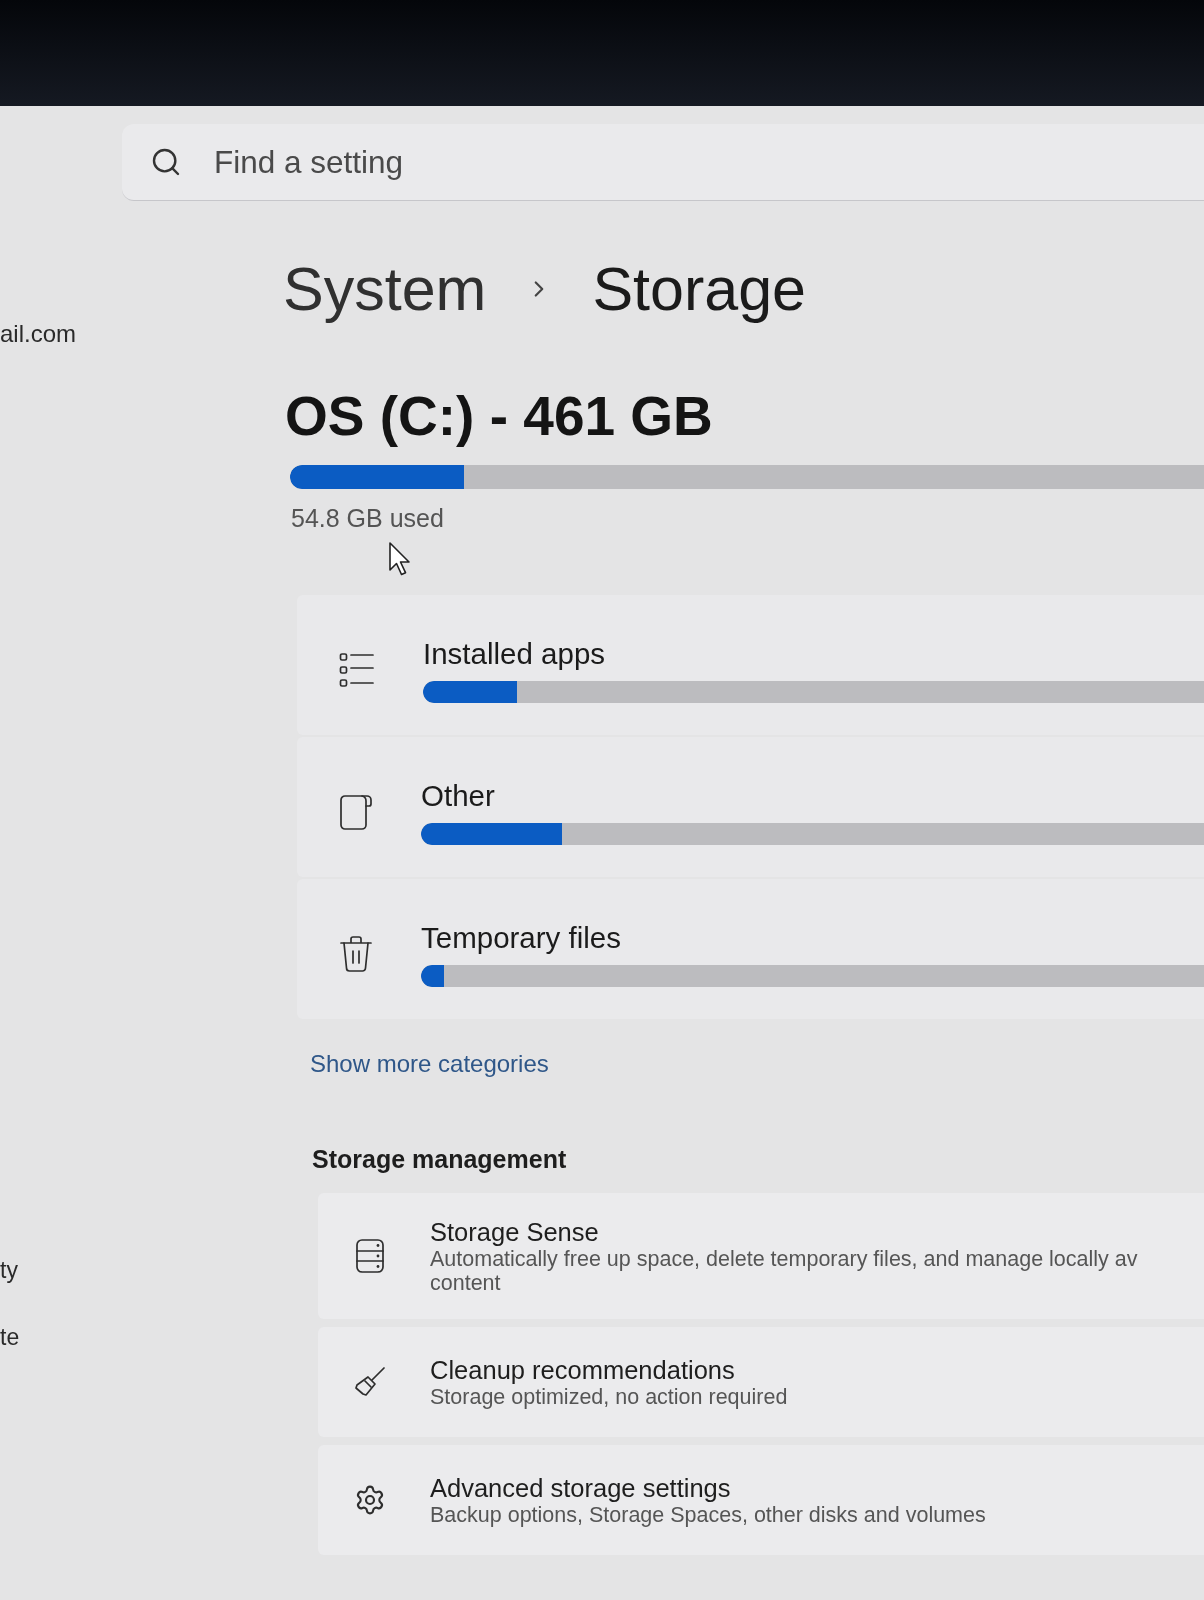 The width and height of the screenshot is (1204, 1600). What do you see at coordinates (429, 1064) in the screenshot?
I see `show-more-link: Show more categories` at bounding box center [429, 1064].